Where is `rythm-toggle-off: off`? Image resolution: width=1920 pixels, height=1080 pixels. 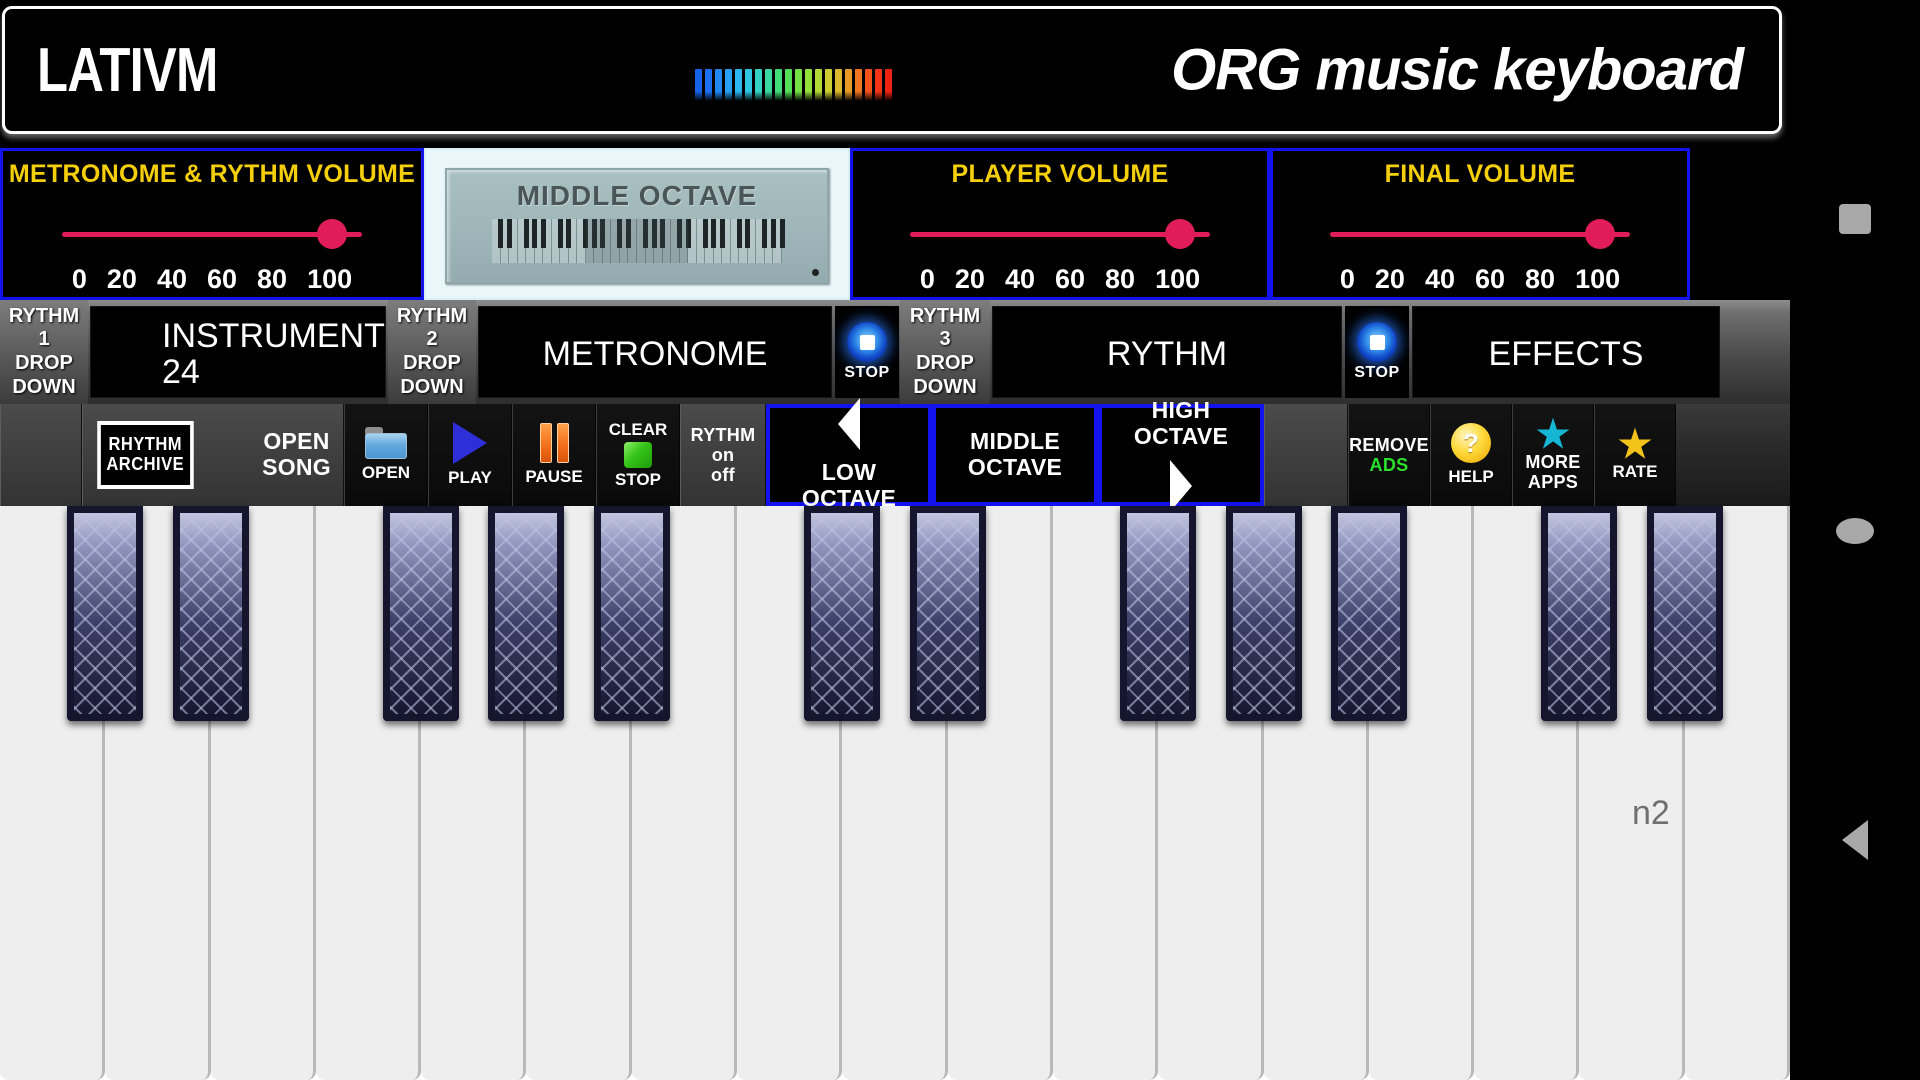 rythm-toggle-off: off is located at coordinates (723, 475).